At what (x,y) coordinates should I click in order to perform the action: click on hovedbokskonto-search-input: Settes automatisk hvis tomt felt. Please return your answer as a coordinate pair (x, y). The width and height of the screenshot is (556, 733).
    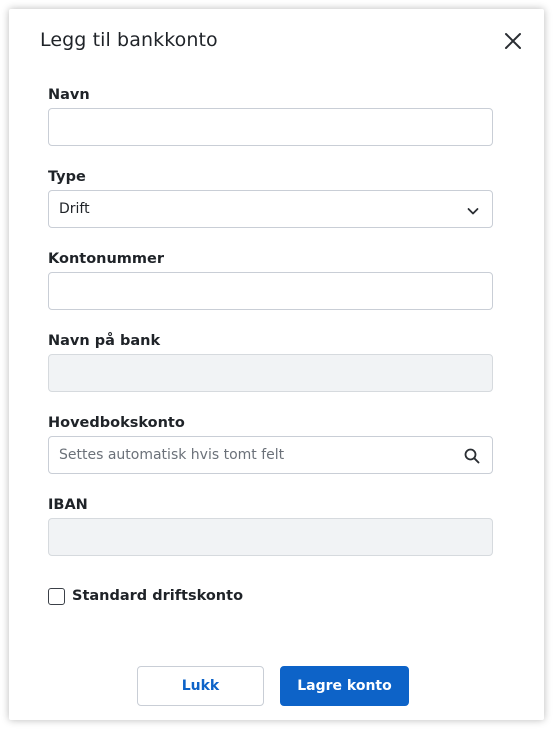
    Looking at the image, I should click on (270, 455).